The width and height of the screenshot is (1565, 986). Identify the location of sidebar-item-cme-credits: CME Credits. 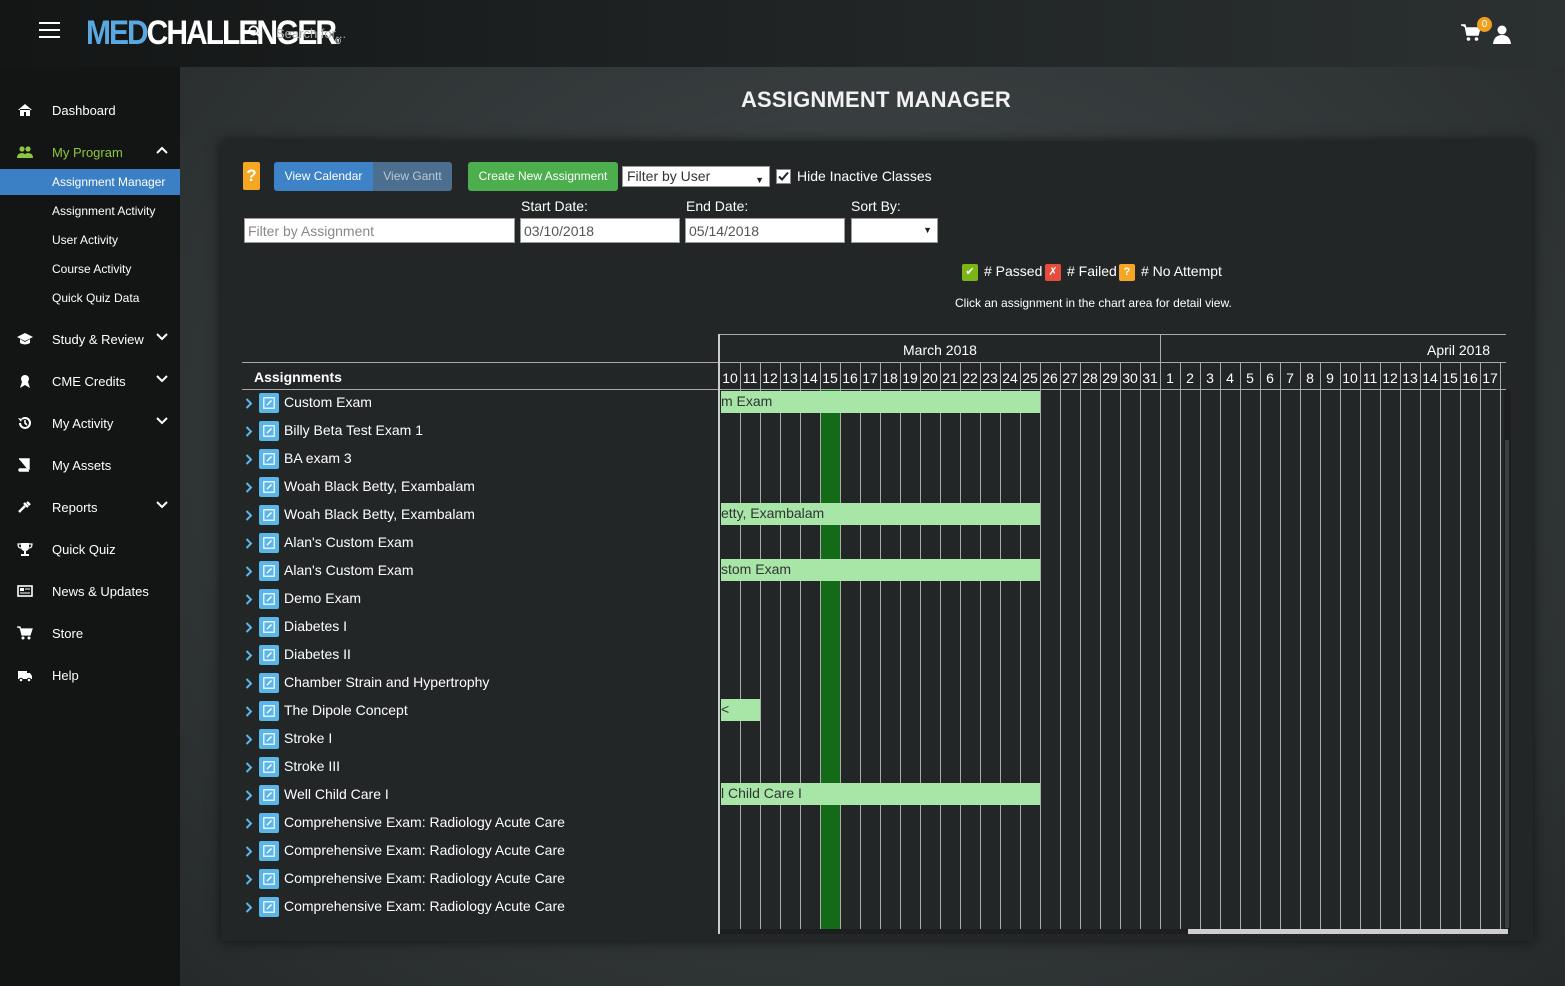
(90, 382).